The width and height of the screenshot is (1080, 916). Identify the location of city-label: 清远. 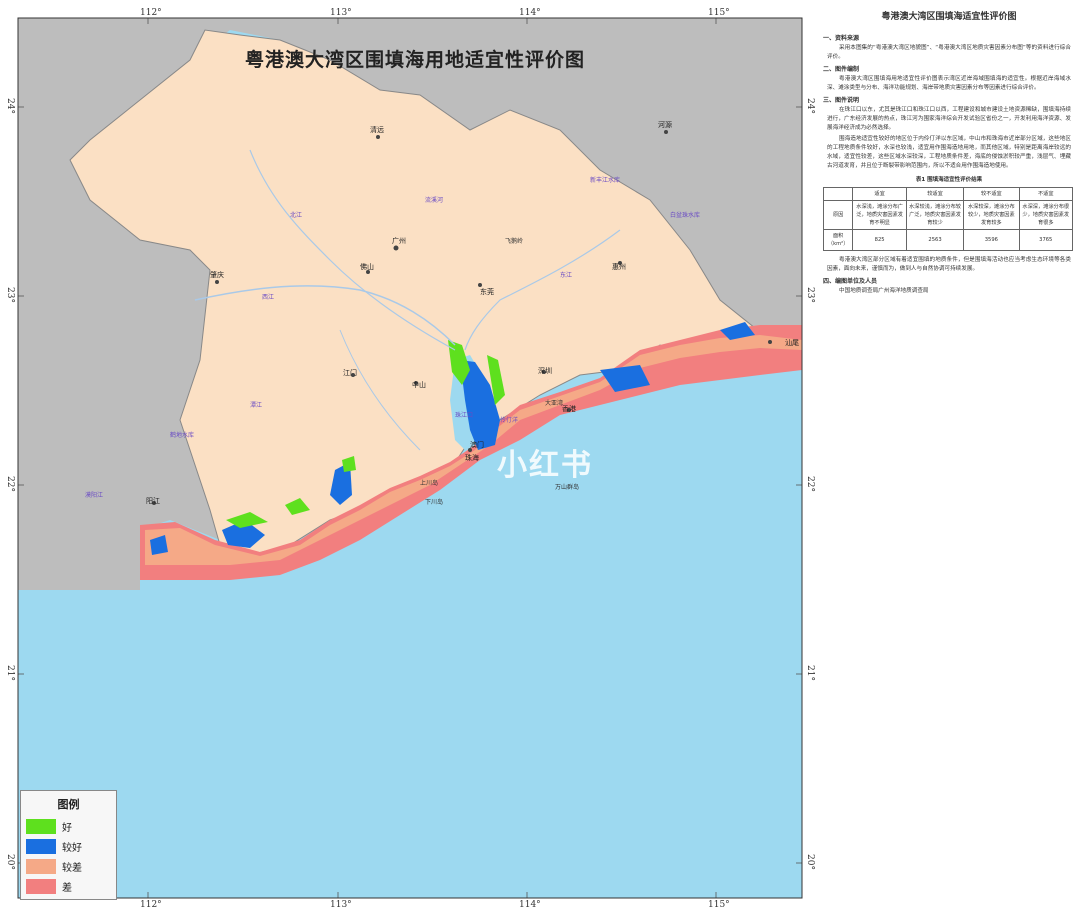
(377, 130).